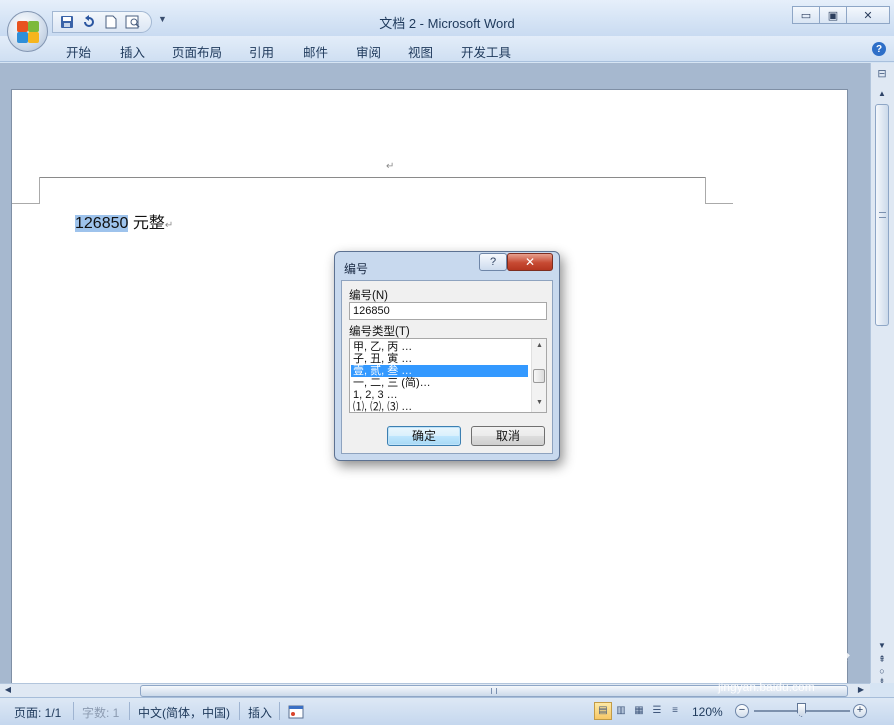 This screenshot has height=725, width=894. Describe the element at coordinates (372, 177) in the screenshot. I see `header-separator` at that location.